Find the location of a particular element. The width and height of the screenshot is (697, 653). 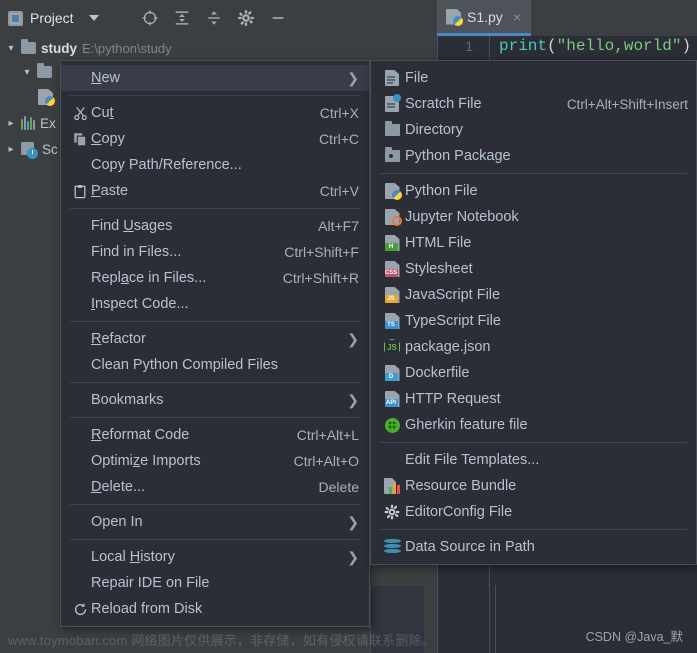

menu-item-find-in-files: Find in Files... Ctrl+Shift+F is located at coordinates (215, 252).